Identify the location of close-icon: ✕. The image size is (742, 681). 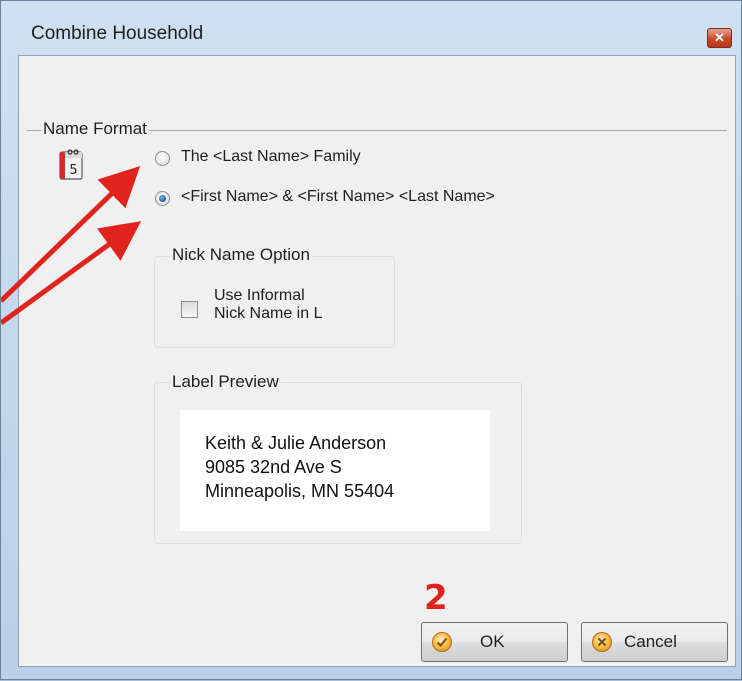
(719, 38).